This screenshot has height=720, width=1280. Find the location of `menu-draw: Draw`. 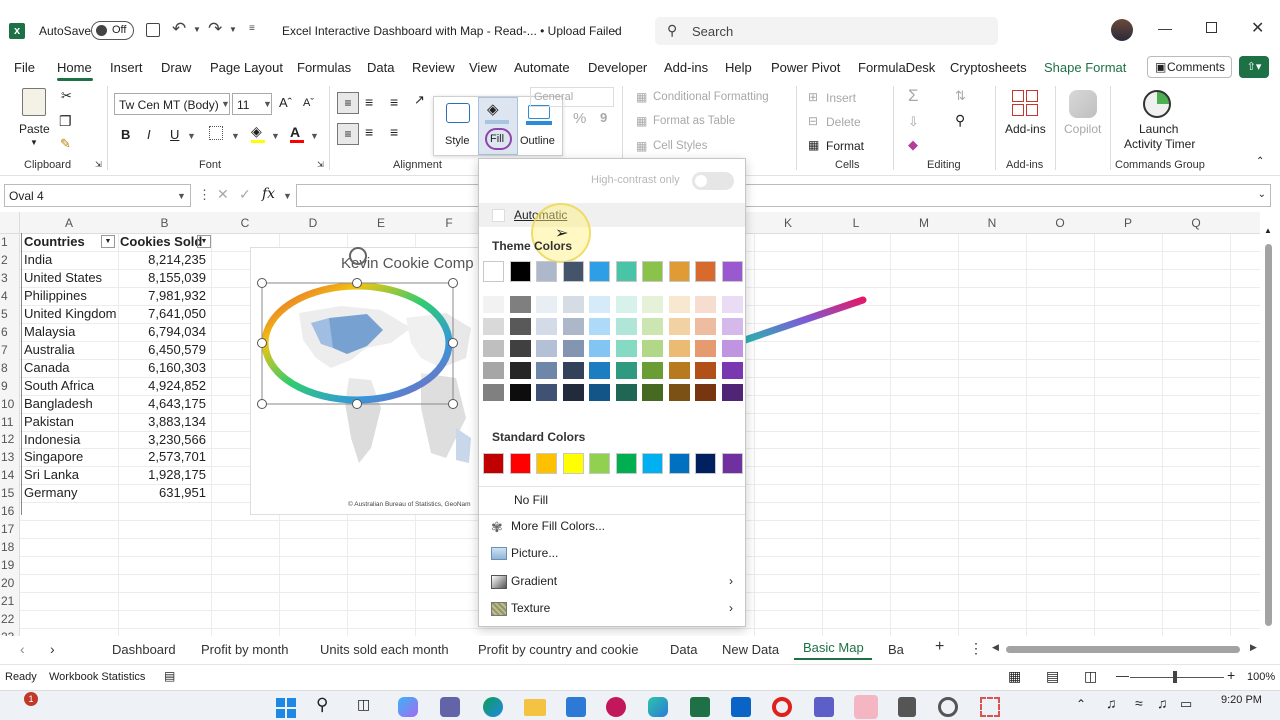

menu-draw: Draw is located at coordinates (176, 67).